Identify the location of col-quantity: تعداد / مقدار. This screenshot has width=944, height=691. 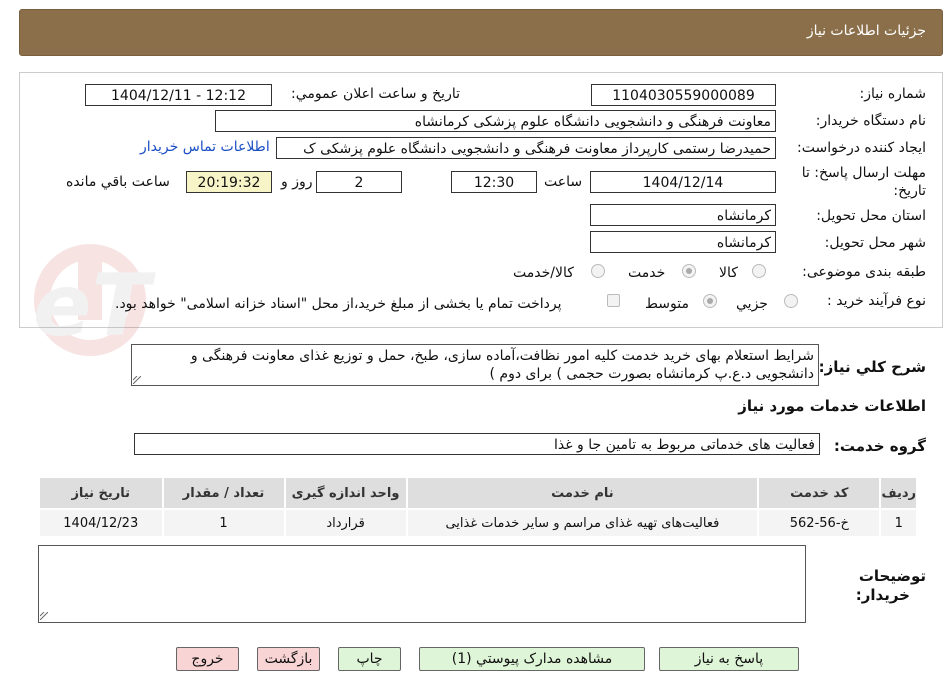
(223, 493).